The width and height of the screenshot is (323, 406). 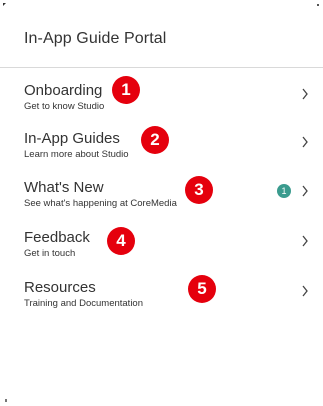 I want to click on menu-item-subtitle: Get in touch, so click(x=50, y=253).